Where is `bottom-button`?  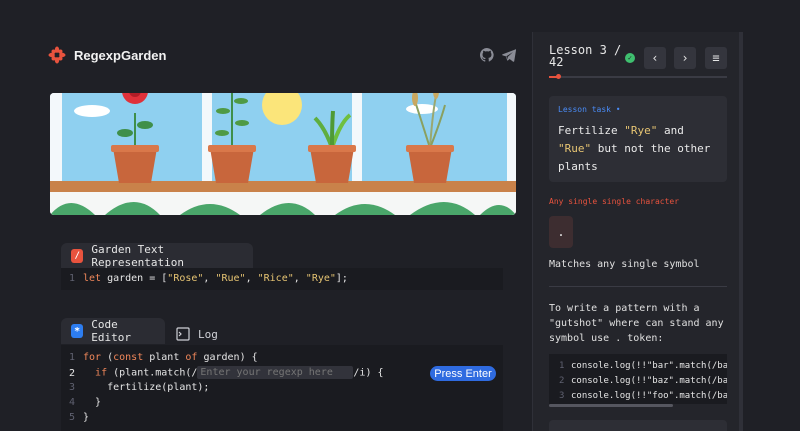
bottom-button is located at coordinates (638, 425).